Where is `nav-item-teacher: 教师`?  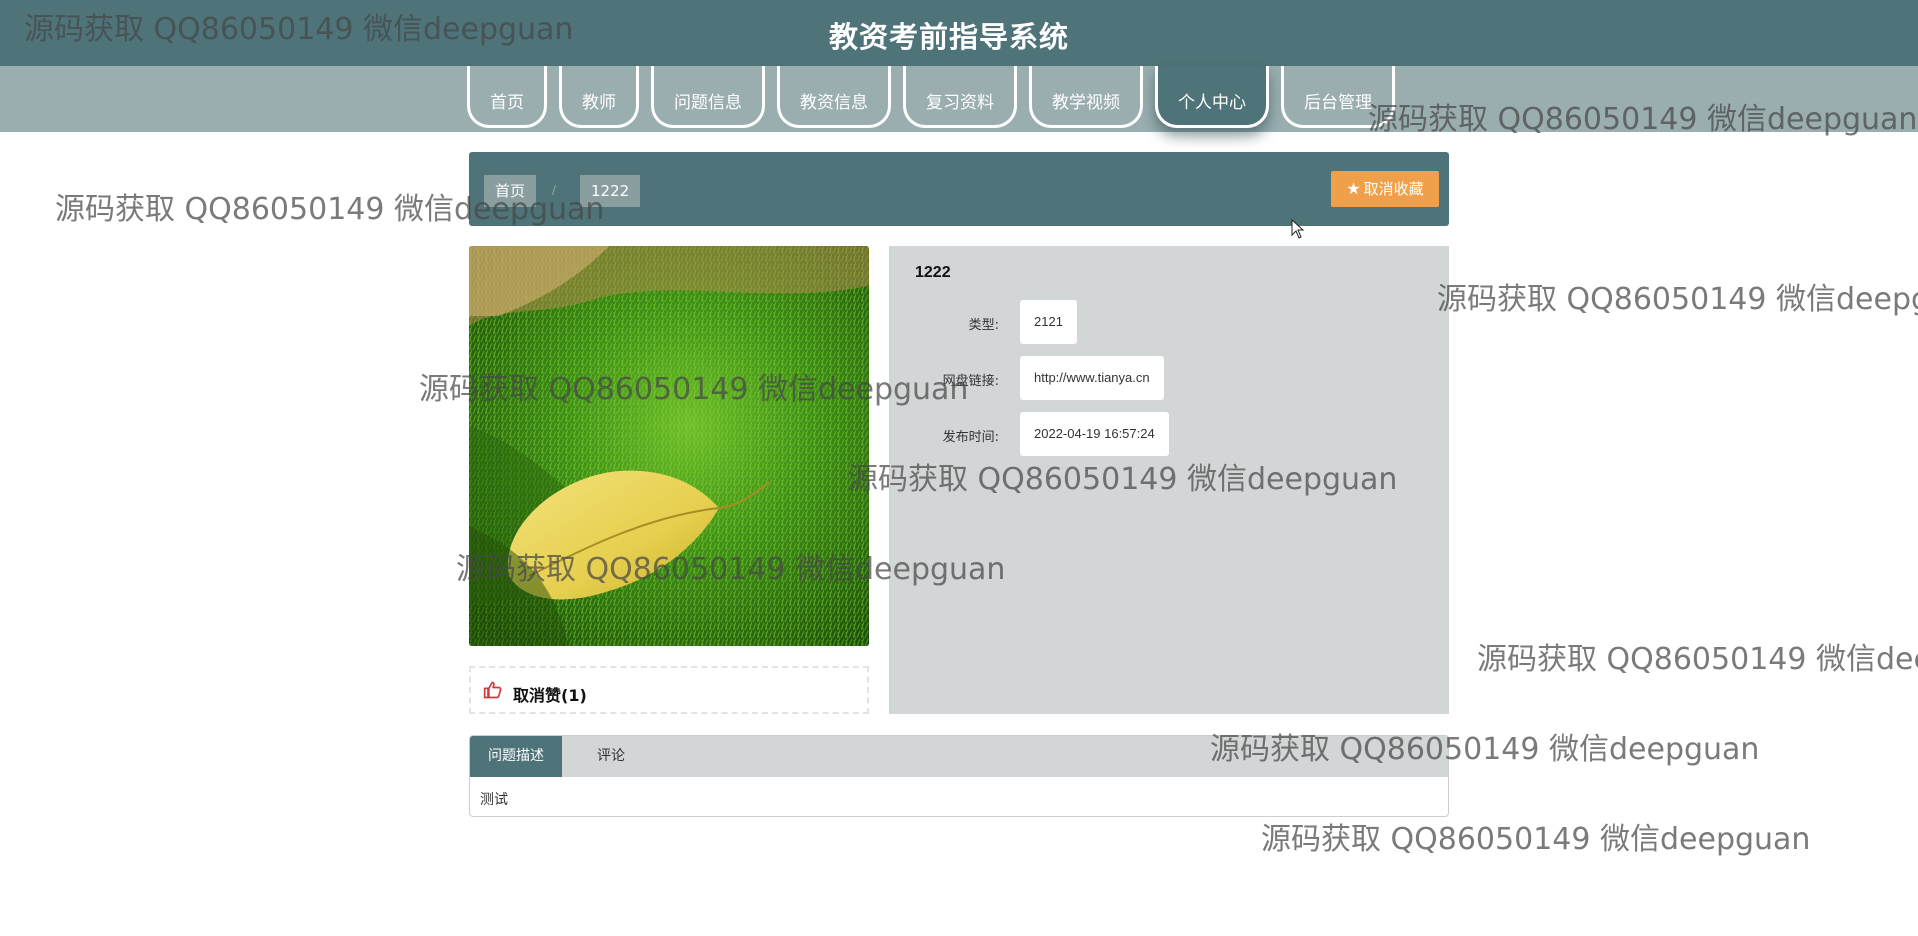
nav-item-teacher: 教师 is located at coordinates (599, 97).